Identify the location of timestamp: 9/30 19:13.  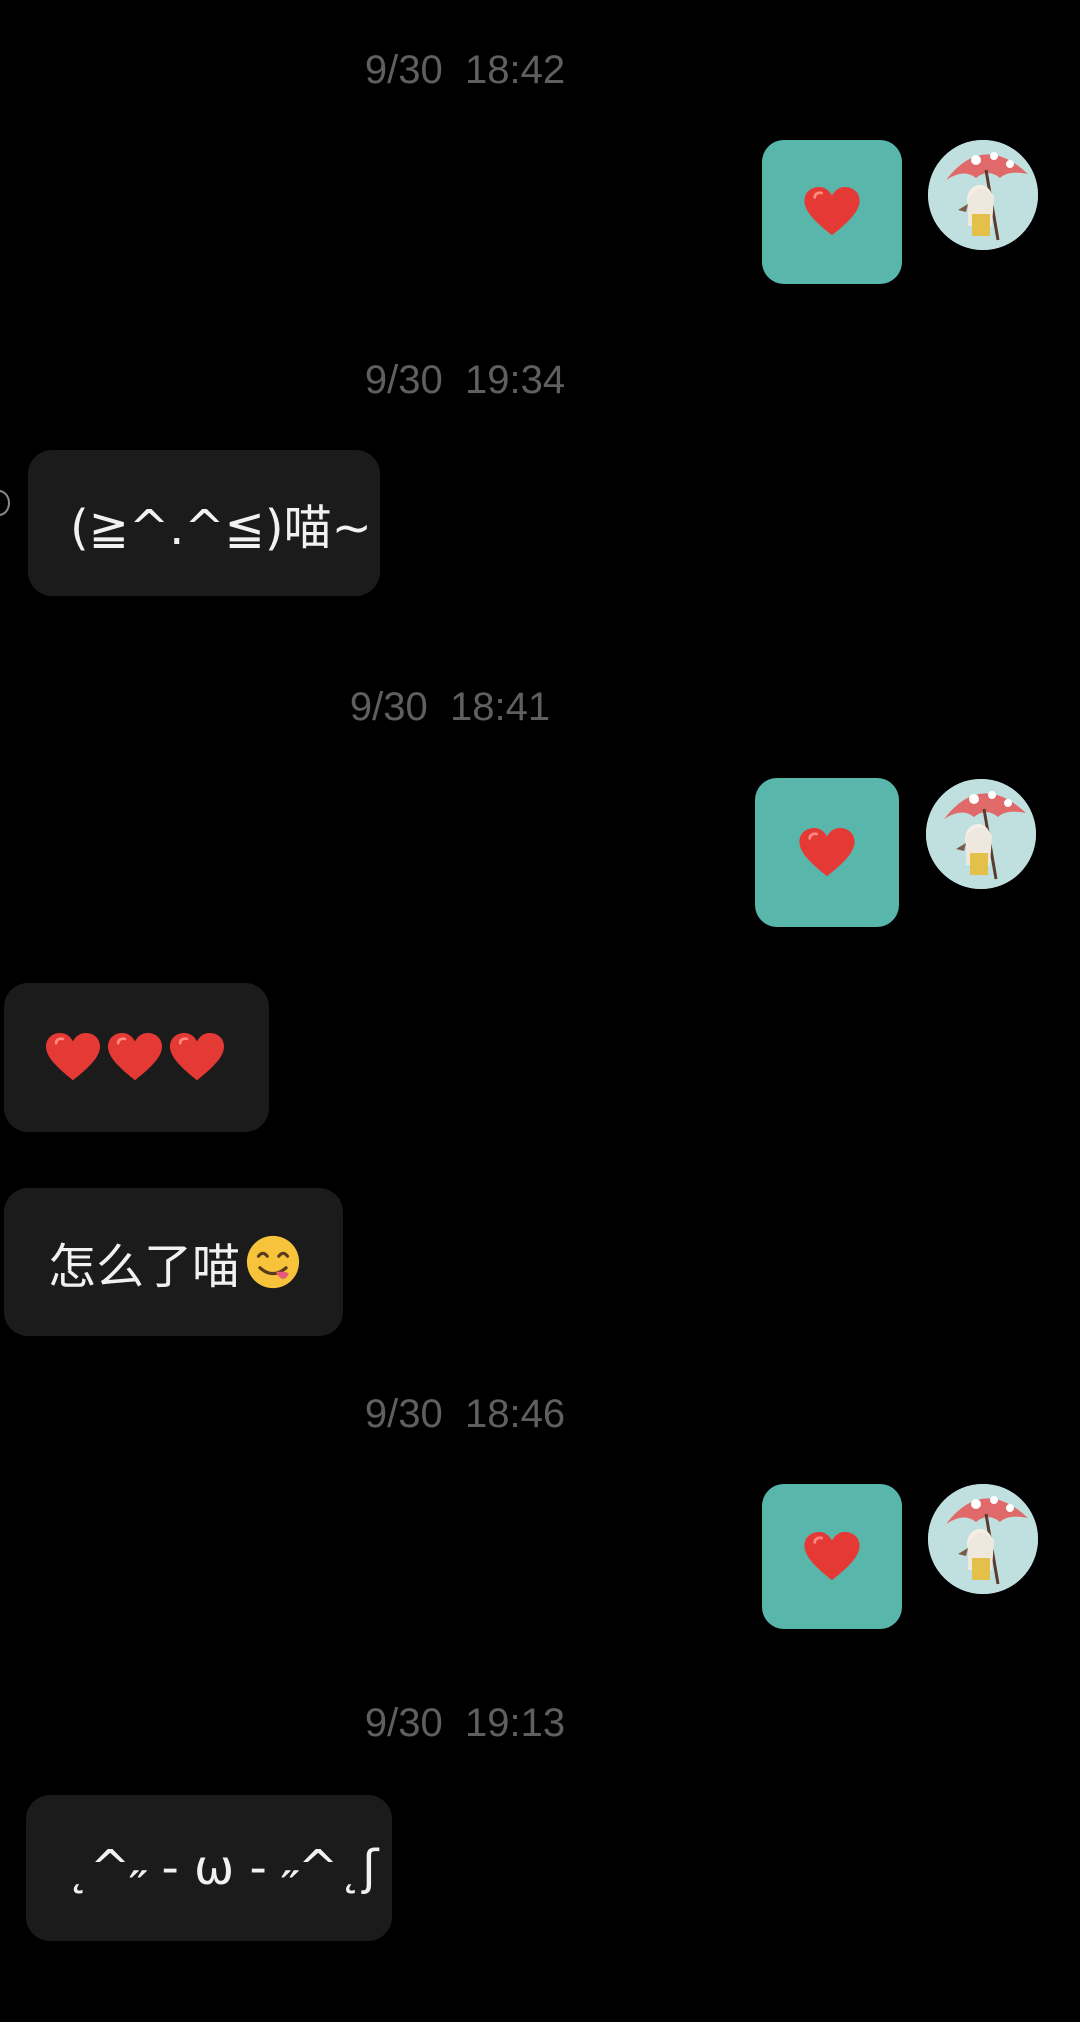
(465, 1723).